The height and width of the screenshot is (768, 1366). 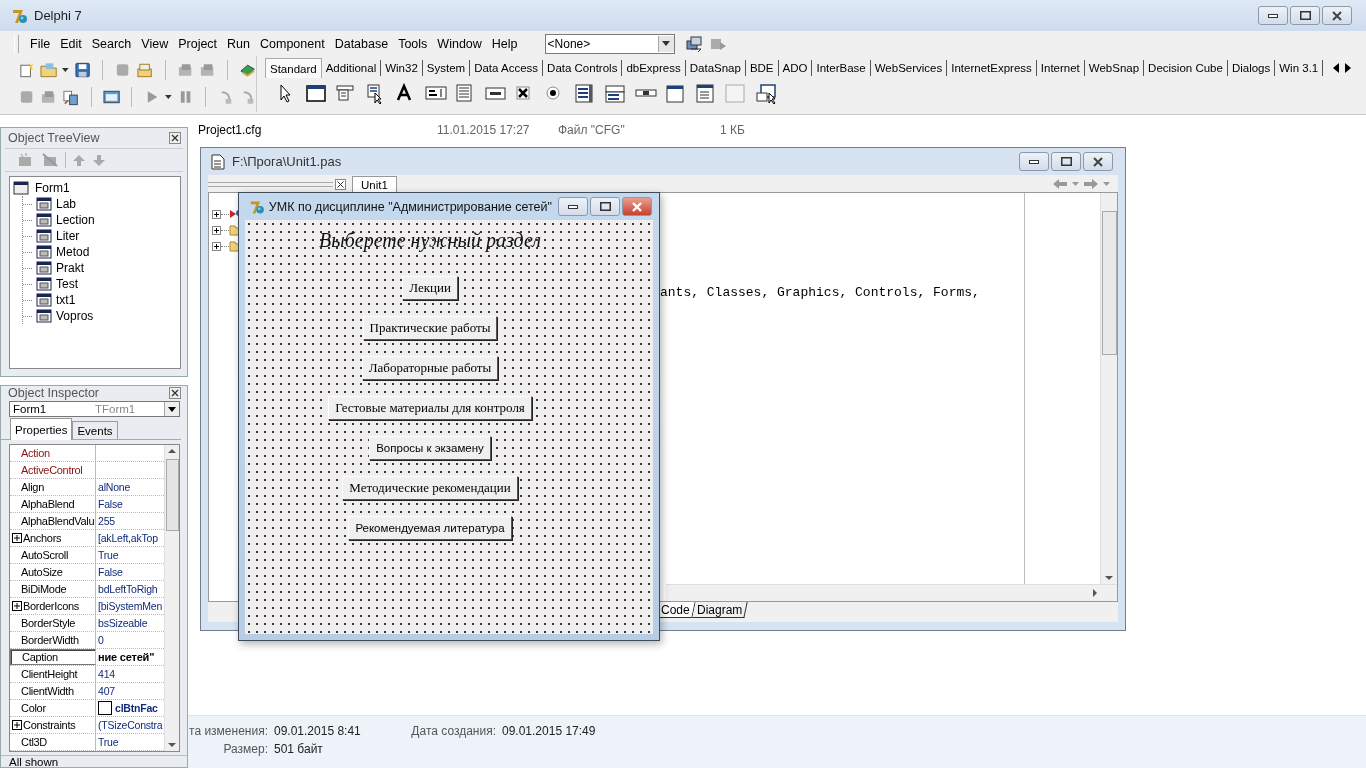 What do you see at coordinates (239, 43) in the screenshot?
I see `menu-item: Run` at bounding box center [239, 43].